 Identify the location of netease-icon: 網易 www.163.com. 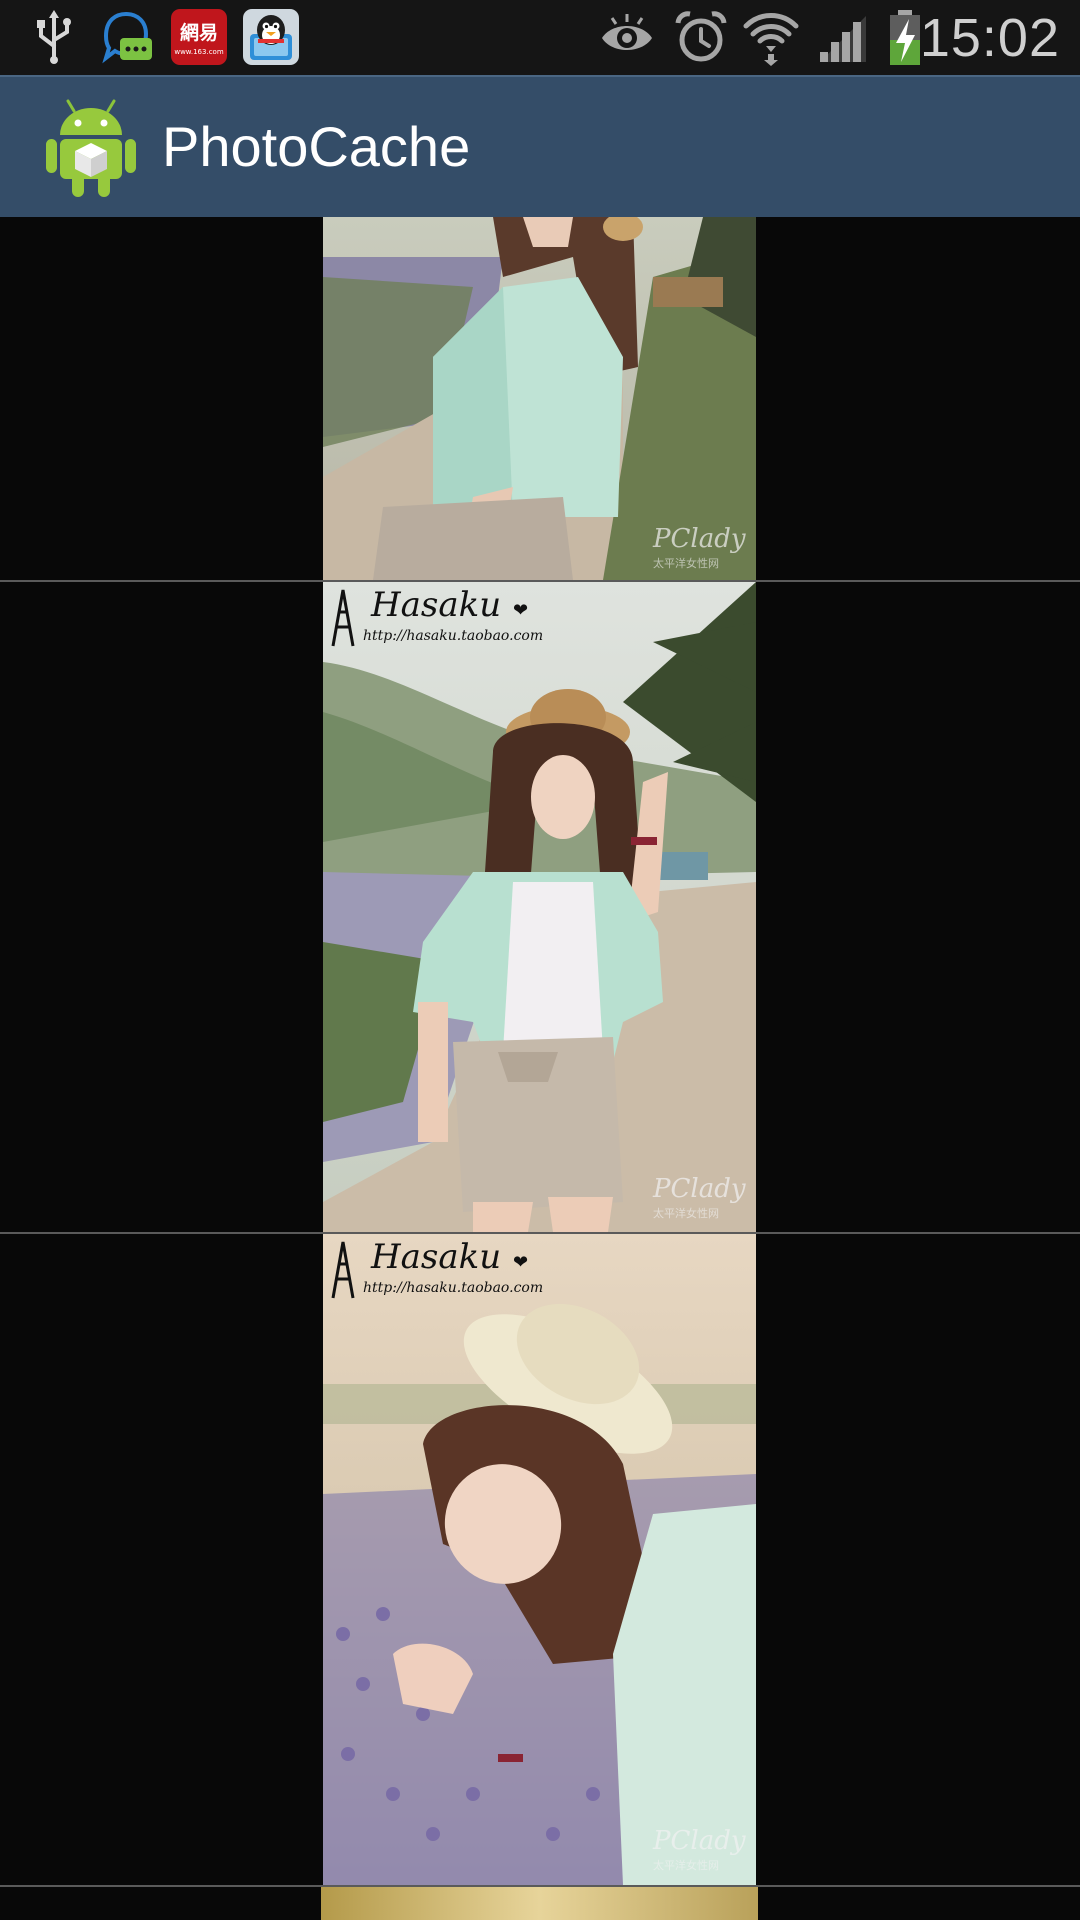
(199, 37).